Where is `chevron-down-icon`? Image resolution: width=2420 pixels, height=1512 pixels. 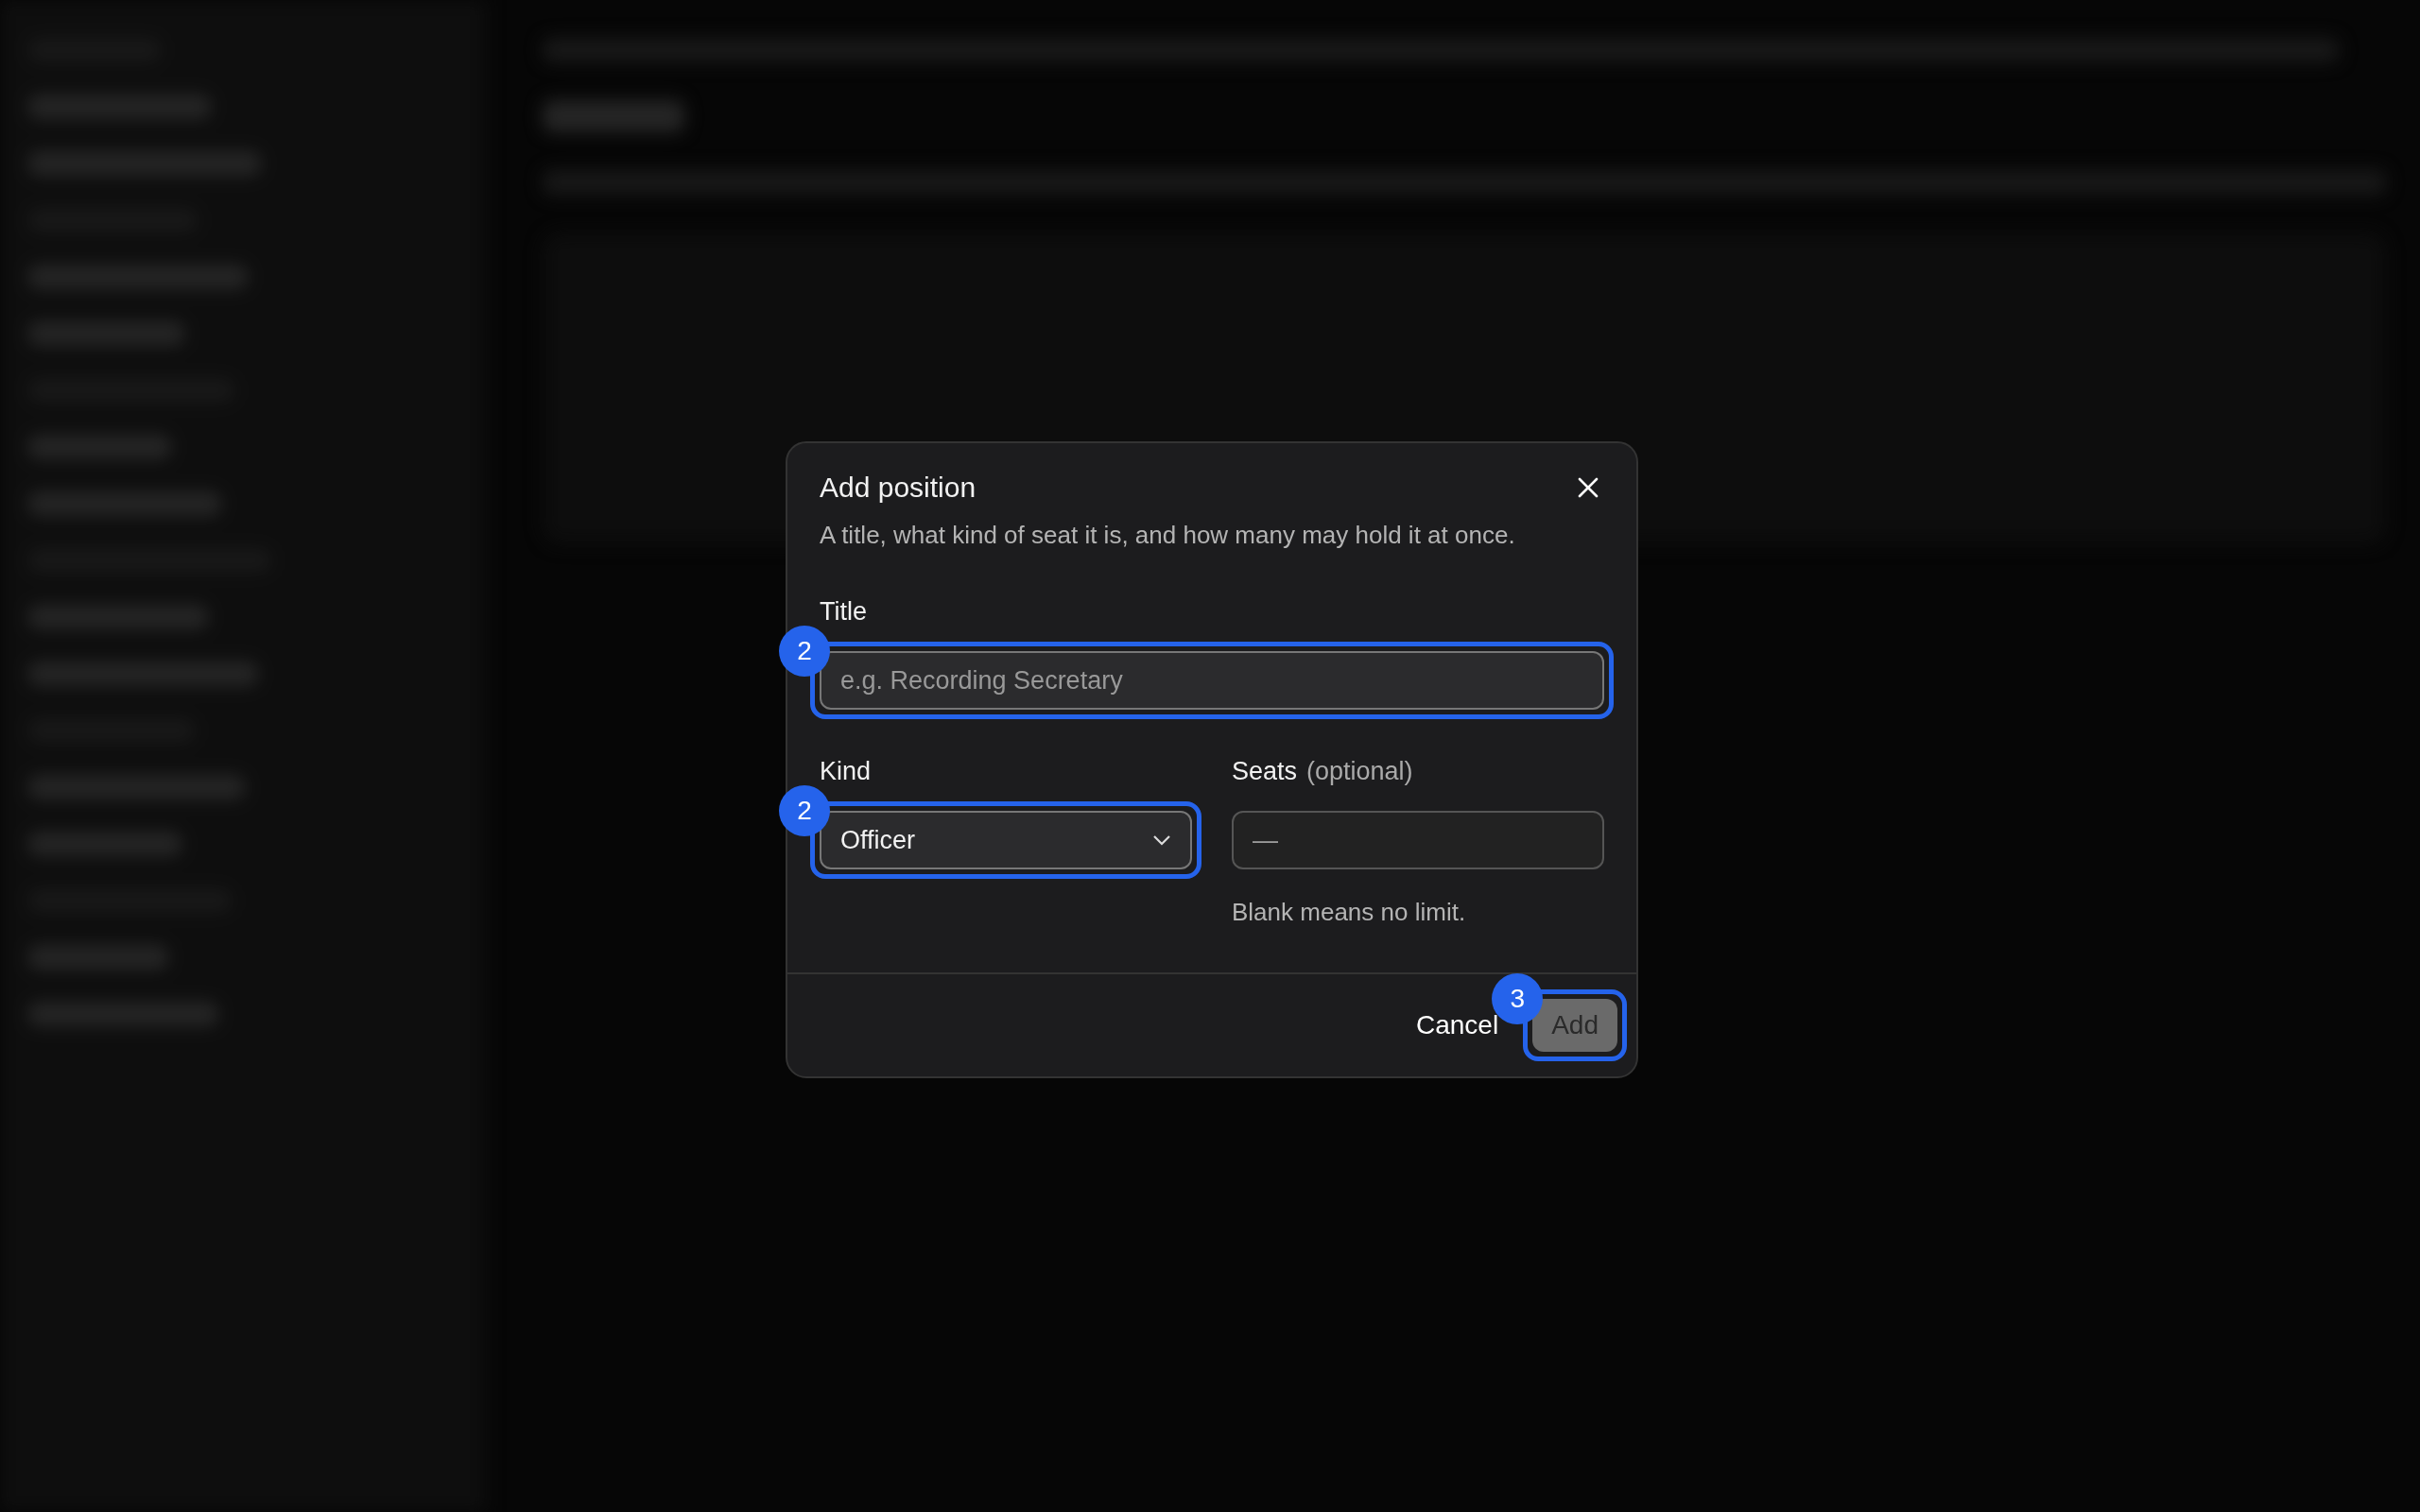 chevron-down-icon is located at coordinates (1161, 840).